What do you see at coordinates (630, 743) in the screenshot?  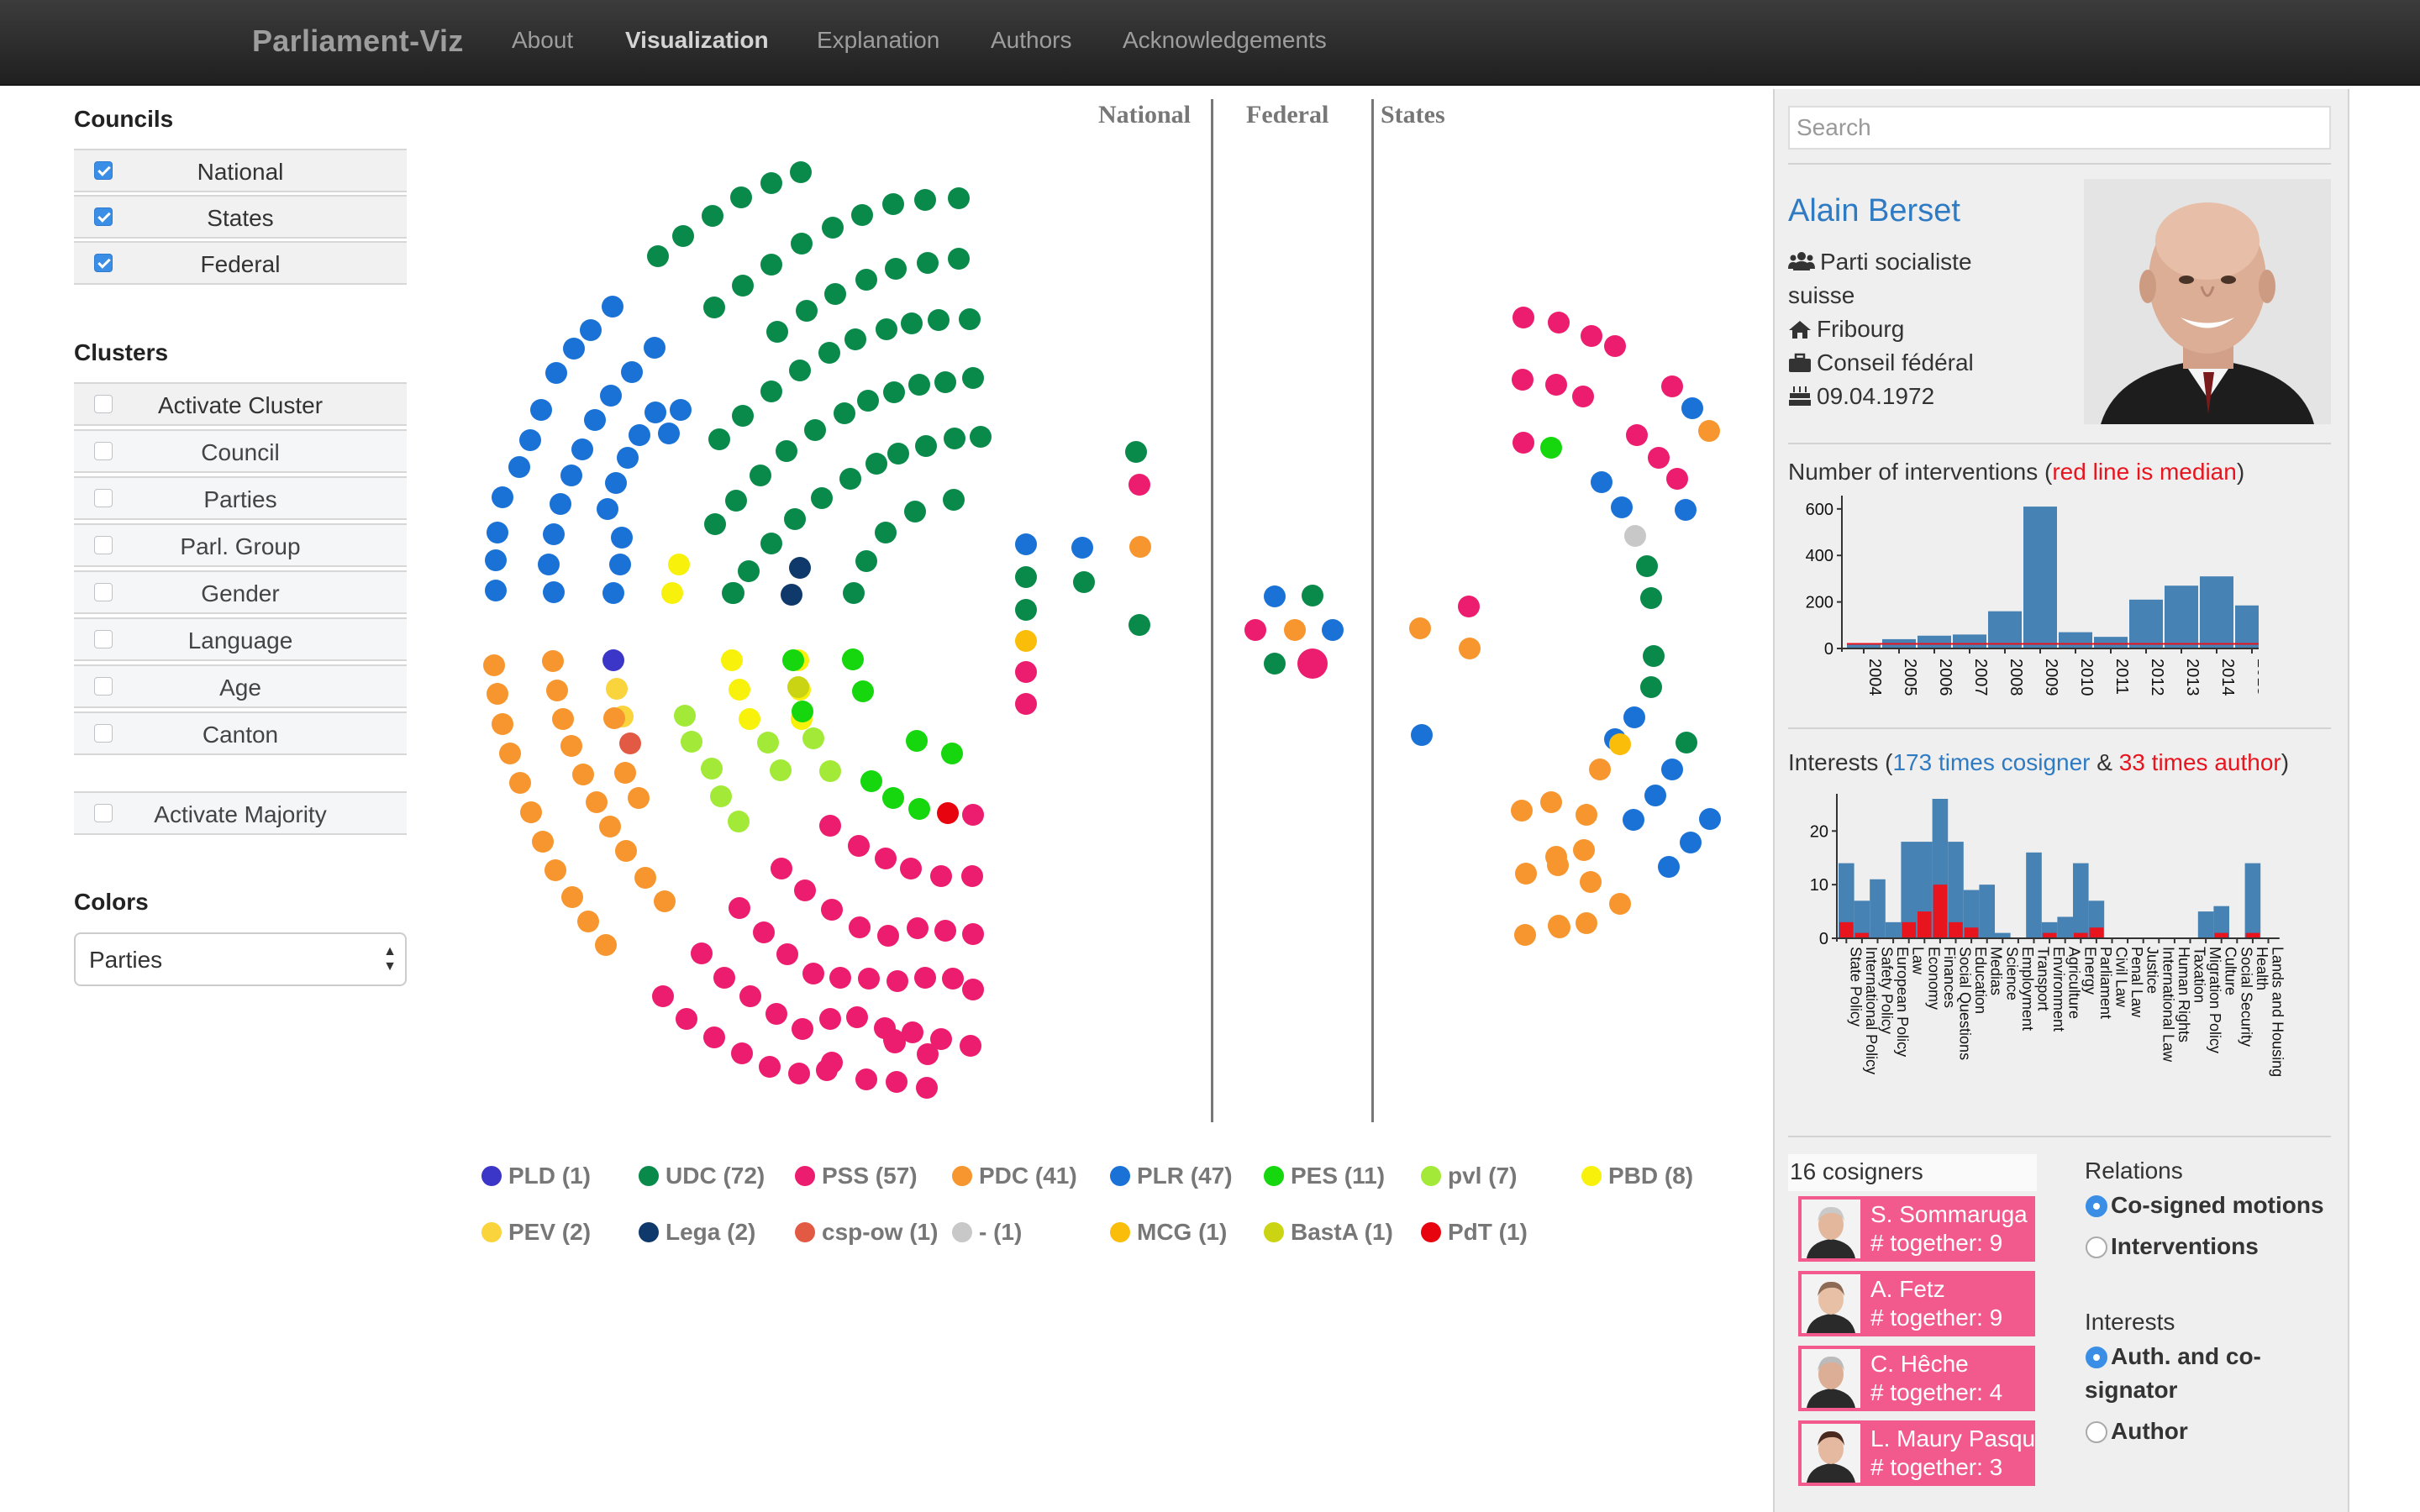 I see `seat-csp-ow` at bounding box center [630, 743].